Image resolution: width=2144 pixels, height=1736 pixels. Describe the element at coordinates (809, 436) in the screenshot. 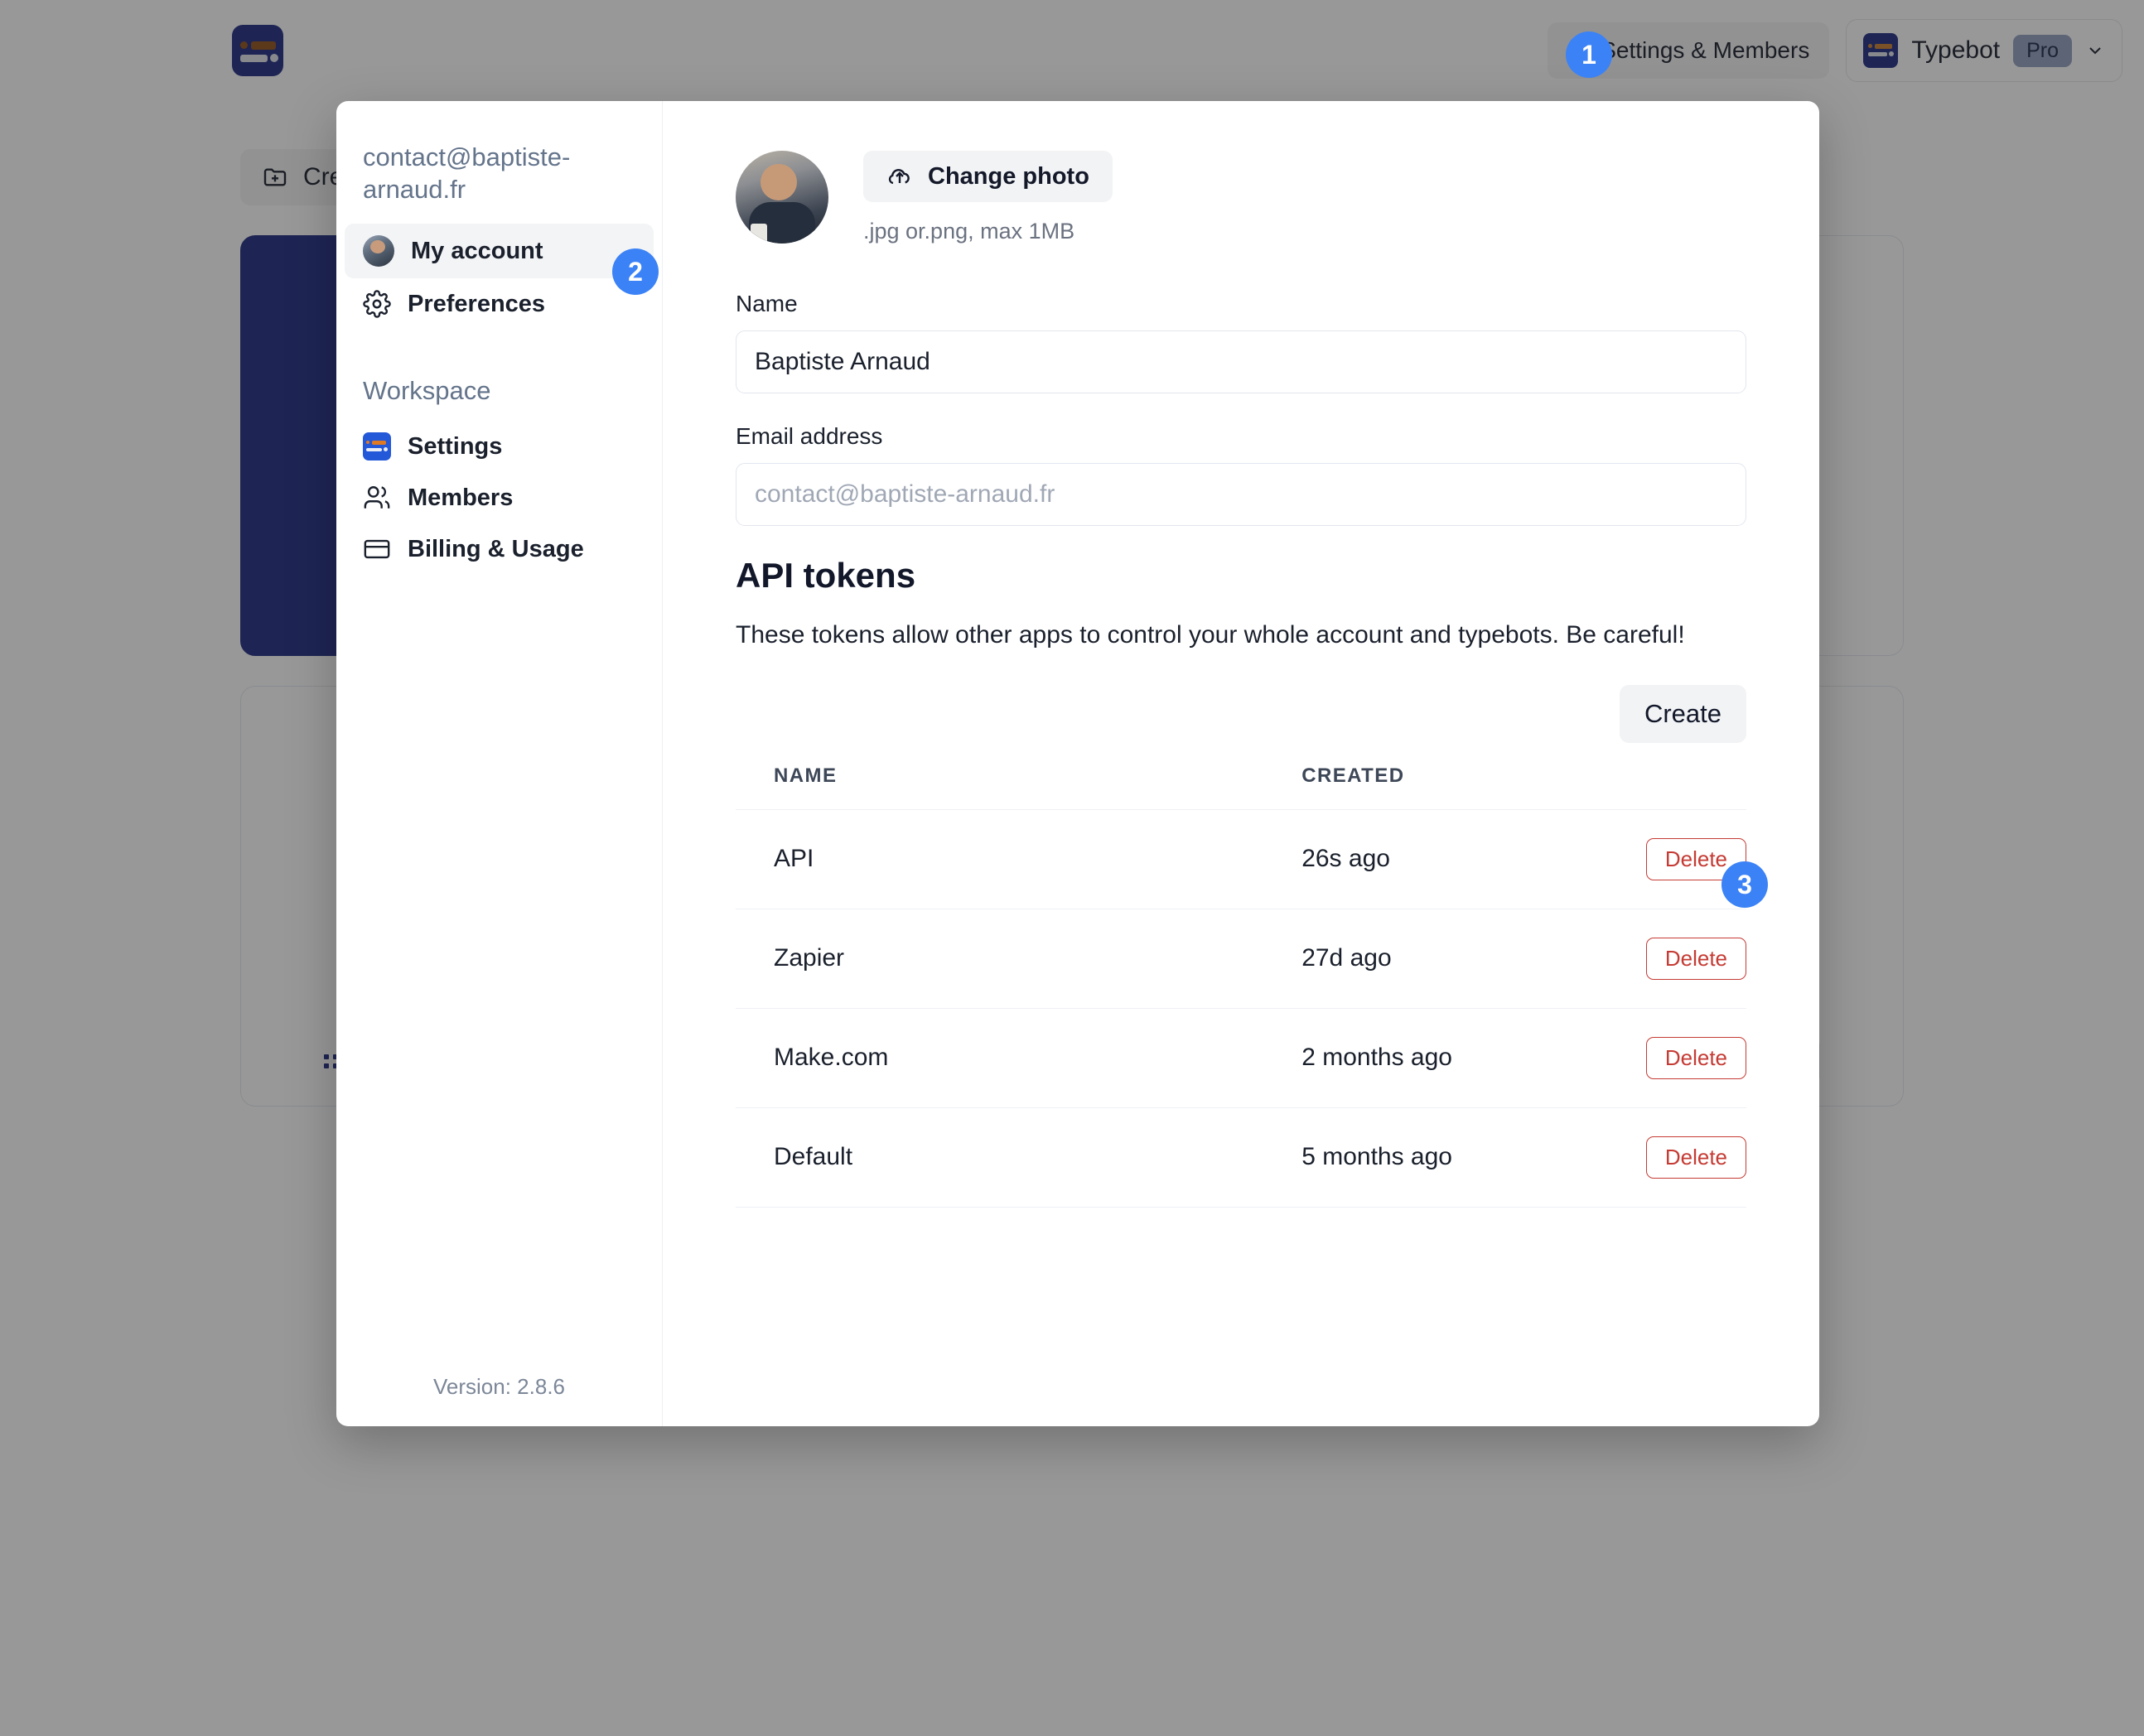

I see `email-label: Email address` at that location.